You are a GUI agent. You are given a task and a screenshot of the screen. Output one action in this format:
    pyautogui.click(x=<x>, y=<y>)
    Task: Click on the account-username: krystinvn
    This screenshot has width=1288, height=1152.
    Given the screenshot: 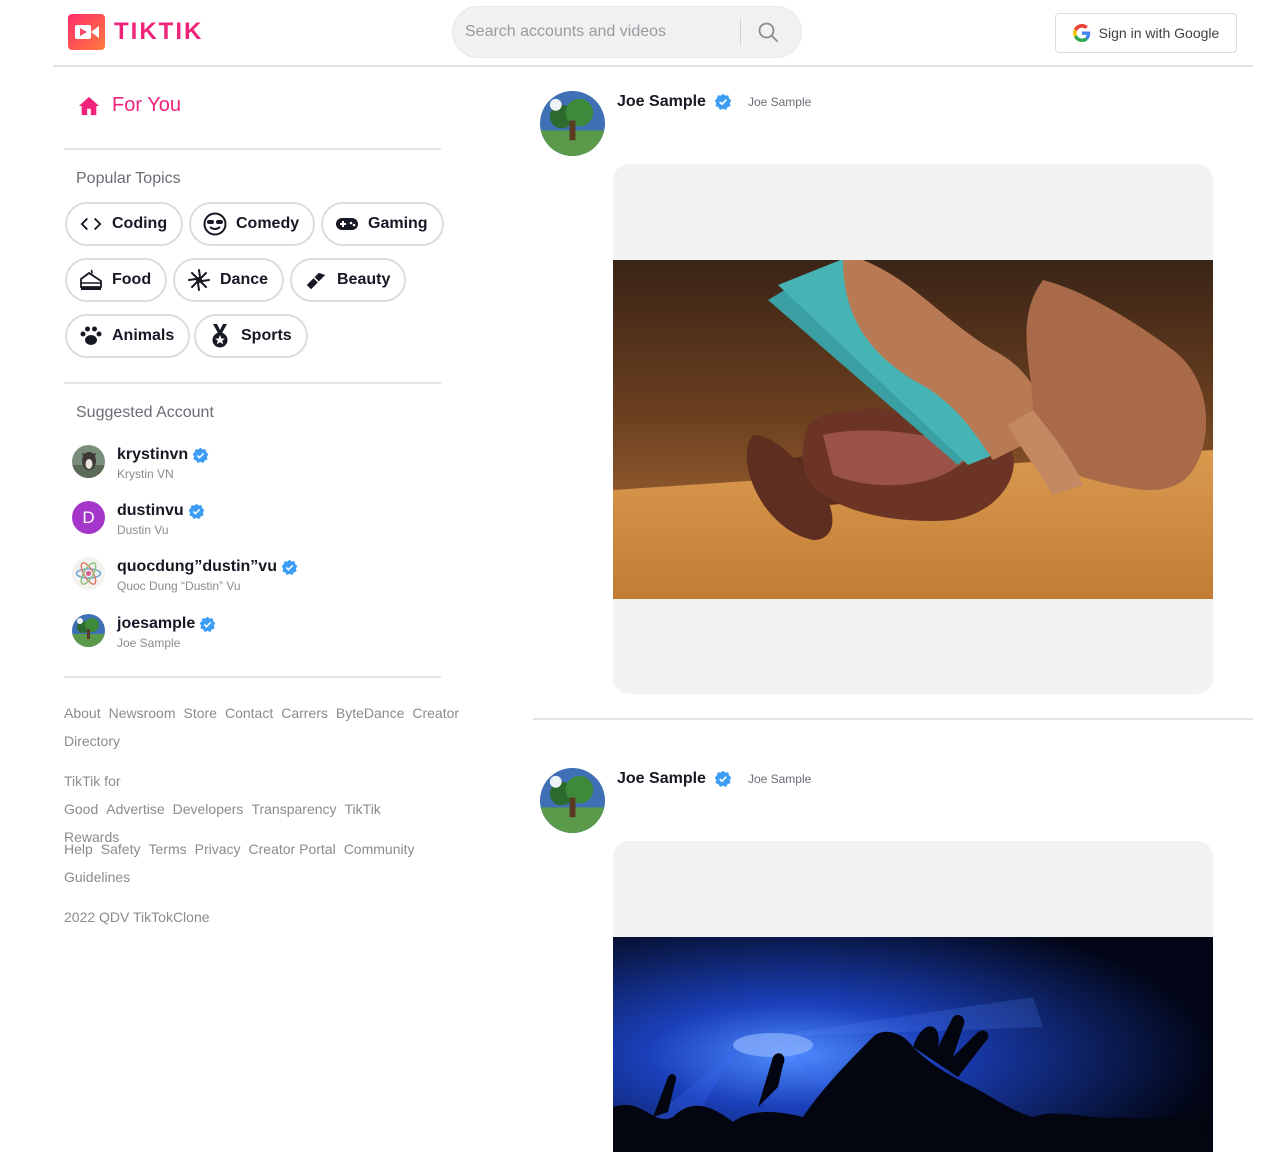 What is the action you would take?
    pyautogui.click(x=153, y=454)
    